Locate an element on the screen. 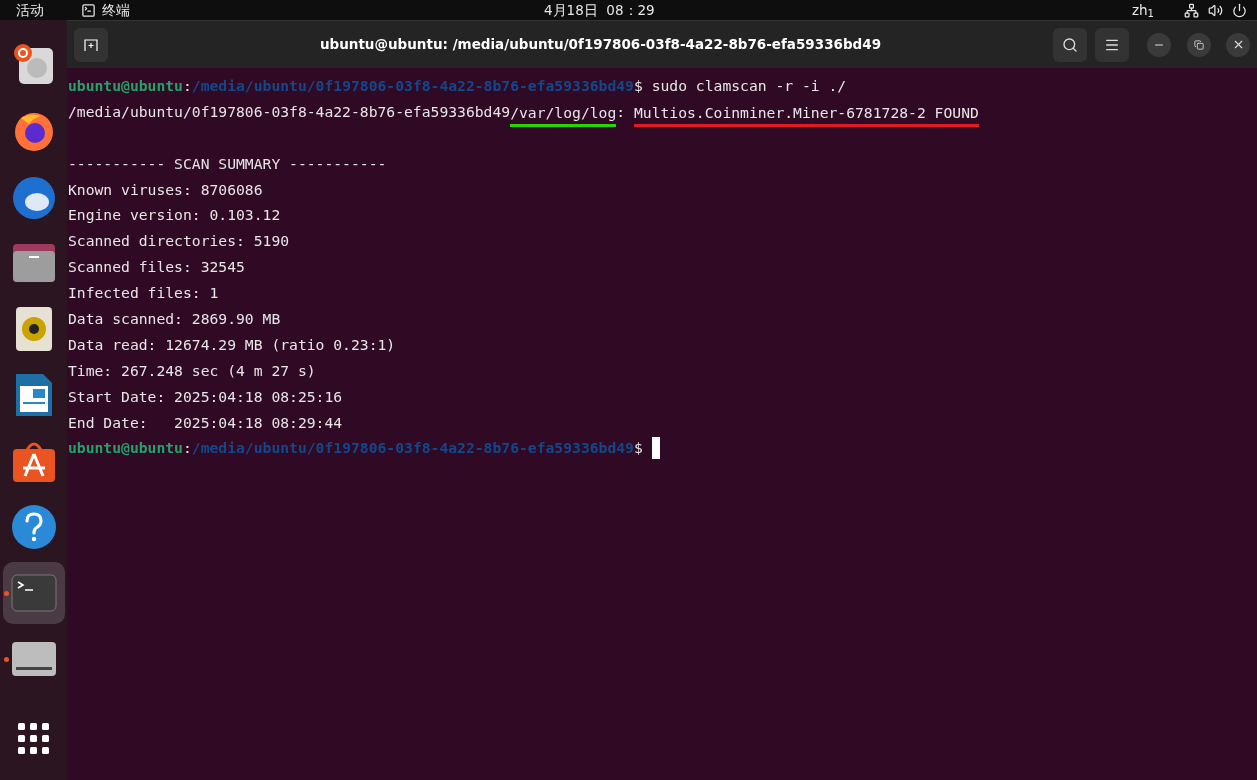  network-icon is located at coordinates (1191, 10).